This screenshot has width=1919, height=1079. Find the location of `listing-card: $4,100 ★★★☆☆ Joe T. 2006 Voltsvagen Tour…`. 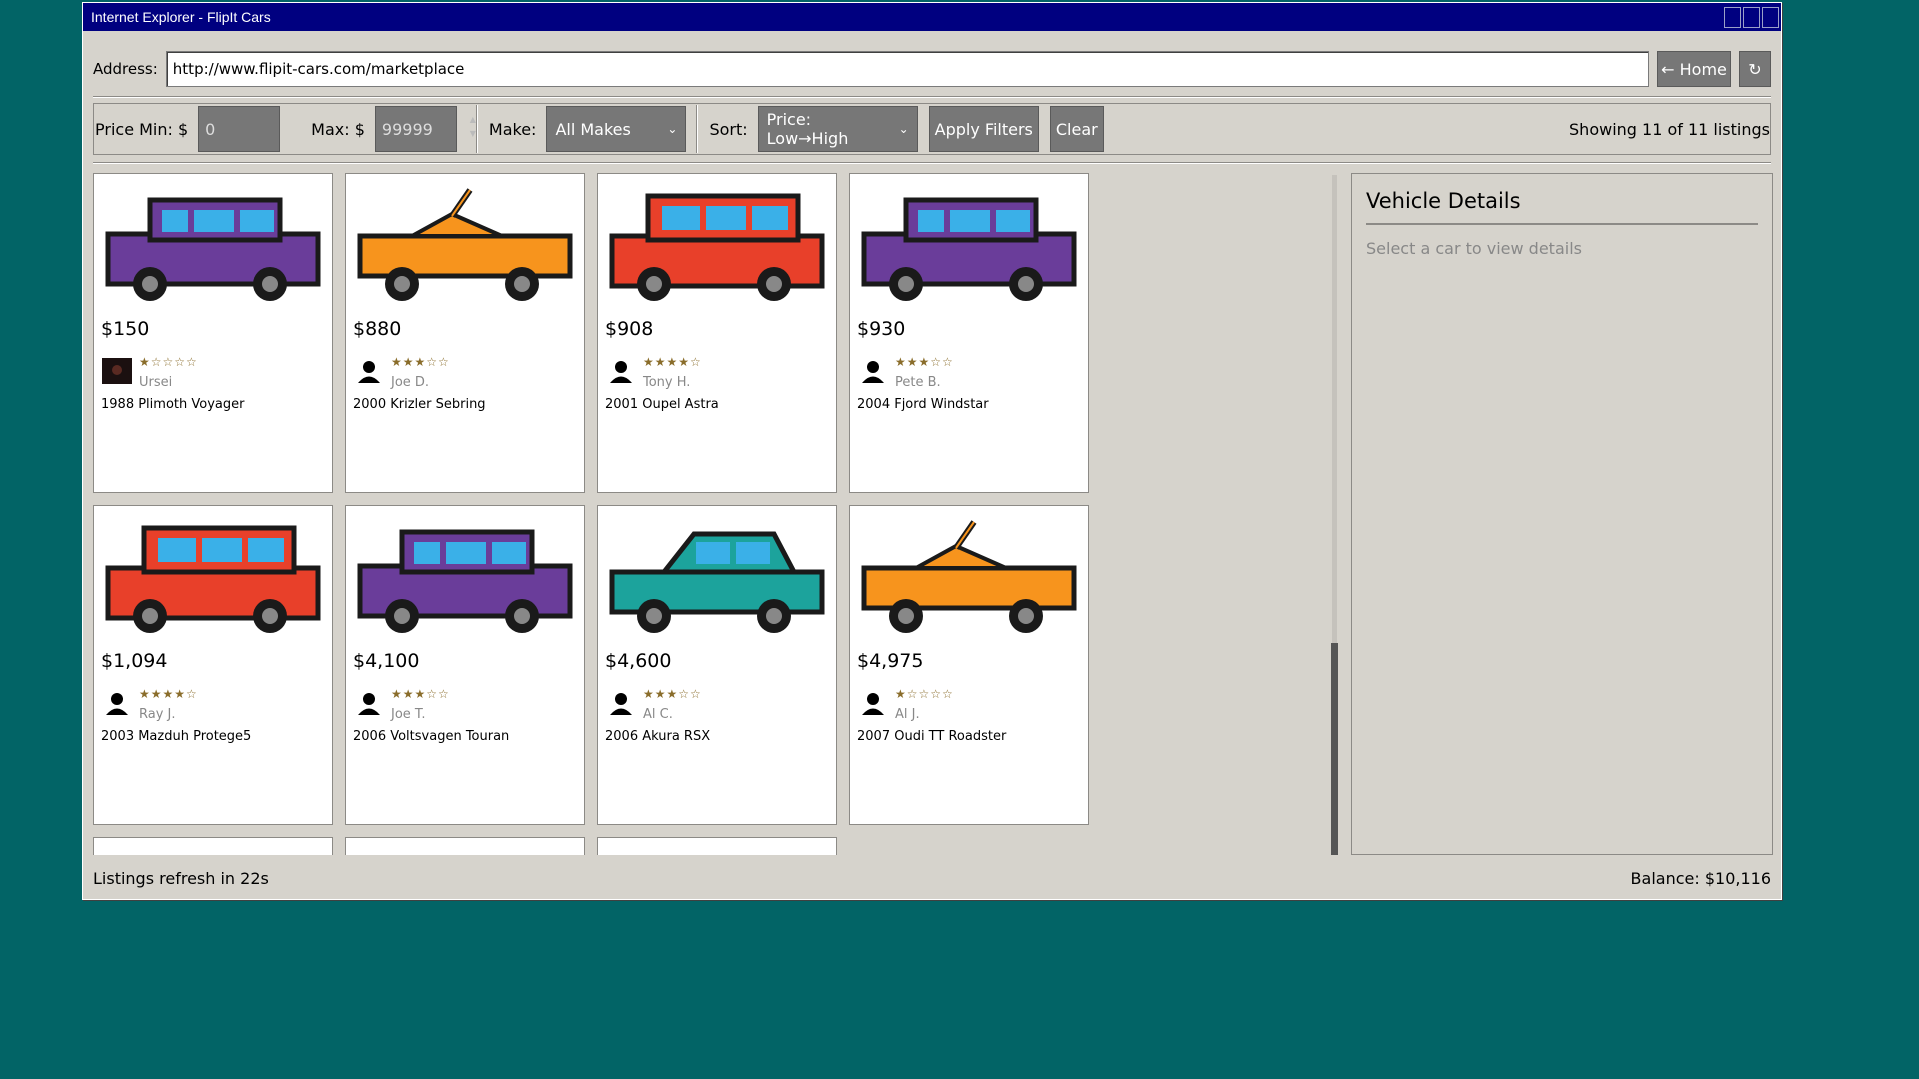

listing-card: $4,100 ★★★☆☆ Joe T. 2006 Voltsvagen Tour… is located at coordinates (465, 665).